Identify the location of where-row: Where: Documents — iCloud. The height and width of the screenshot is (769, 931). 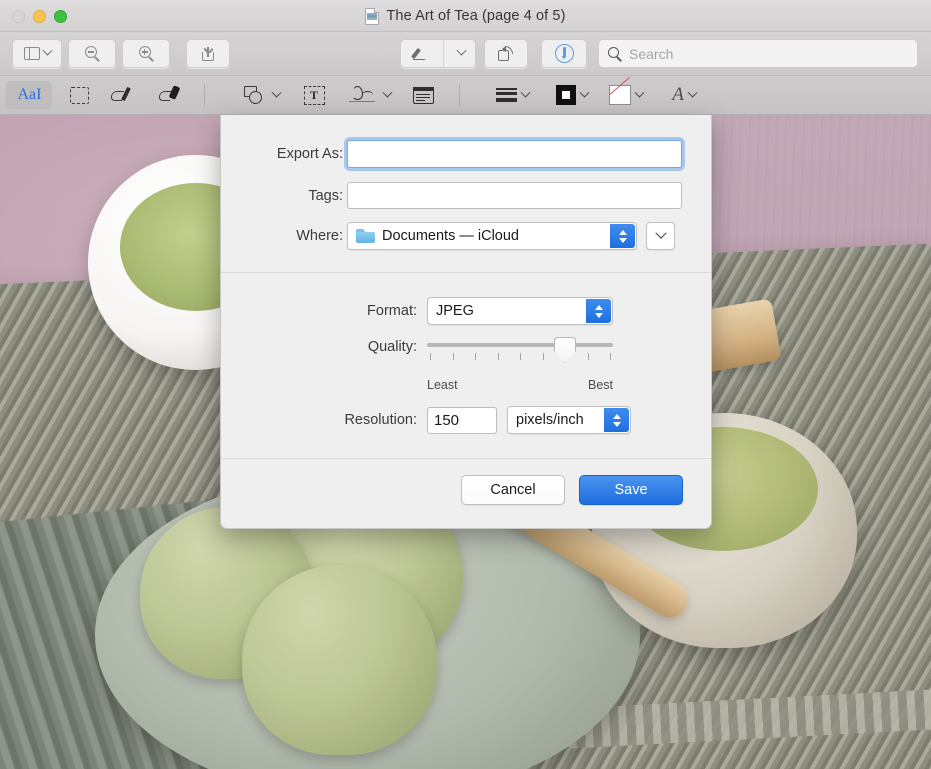
(466, 236).